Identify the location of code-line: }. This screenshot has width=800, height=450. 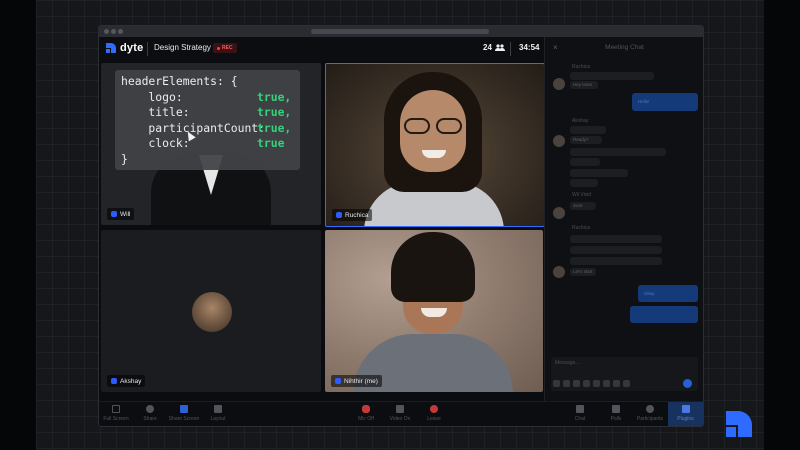
(124, 158).